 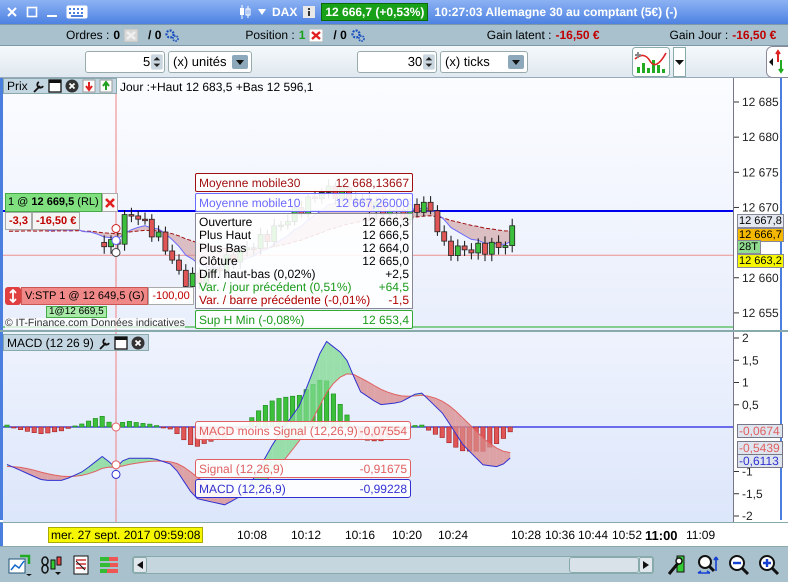 I want to click on unit-dropdown: (x) unités, so click(x=210, y=61).